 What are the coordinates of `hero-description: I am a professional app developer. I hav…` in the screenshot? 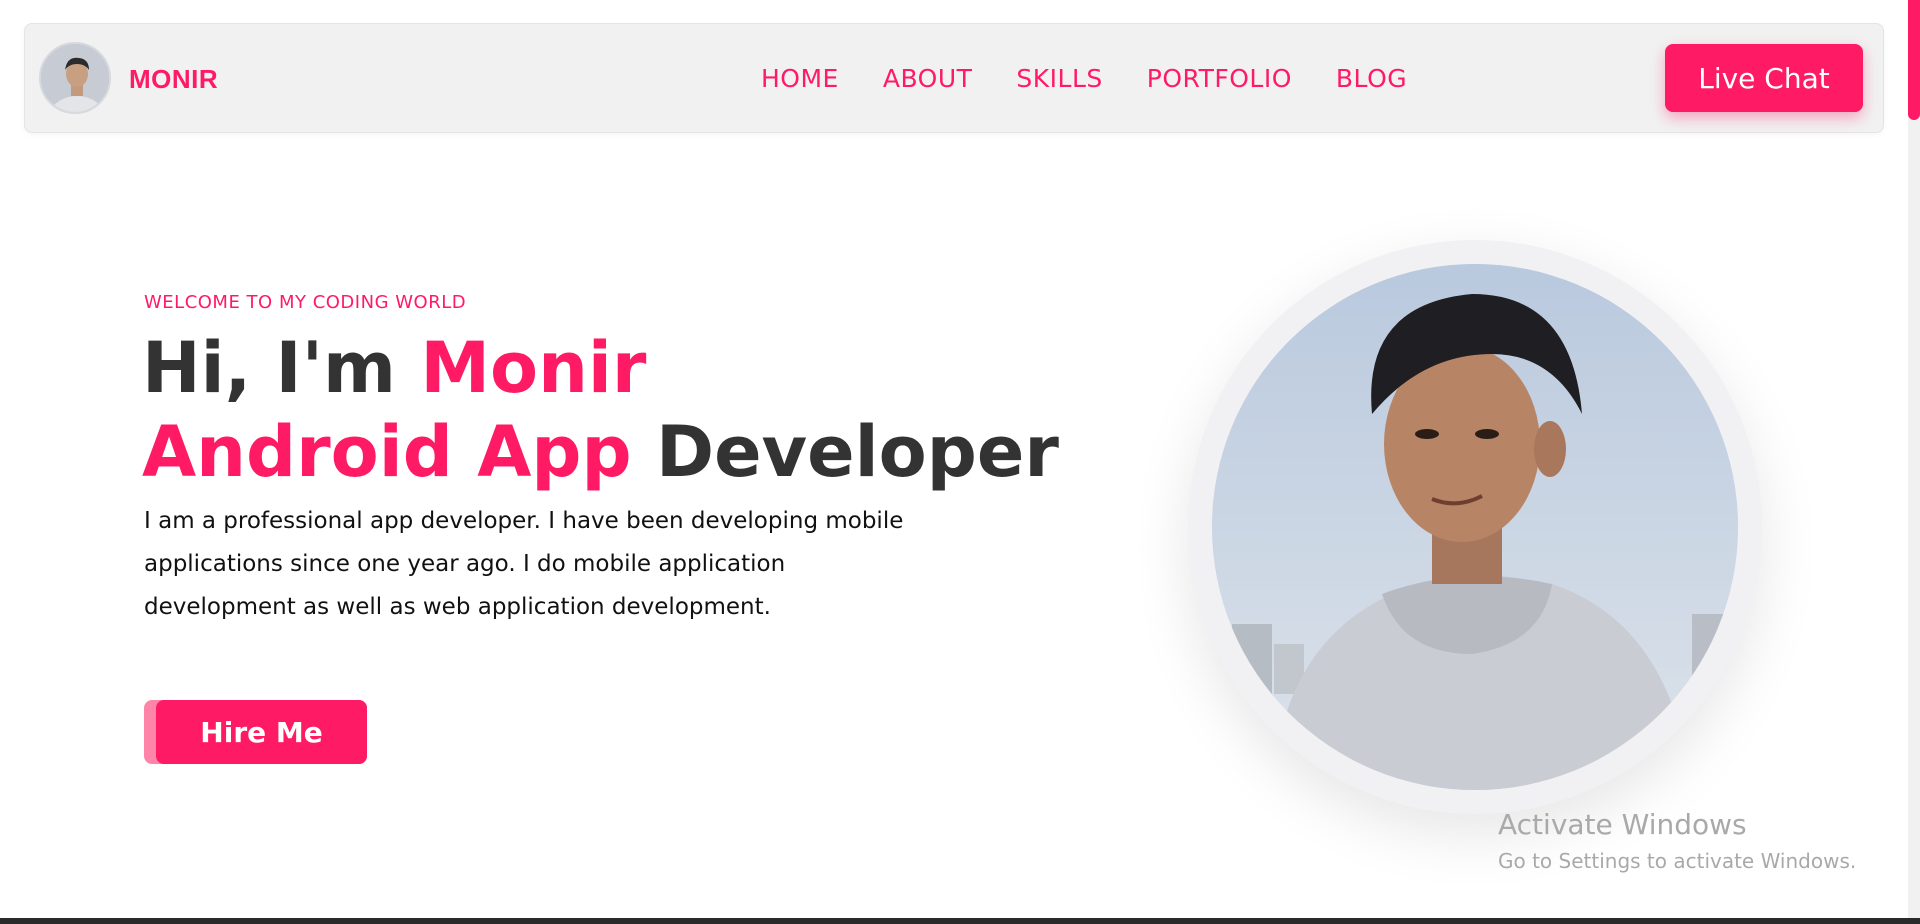 It's located at (524, 564).